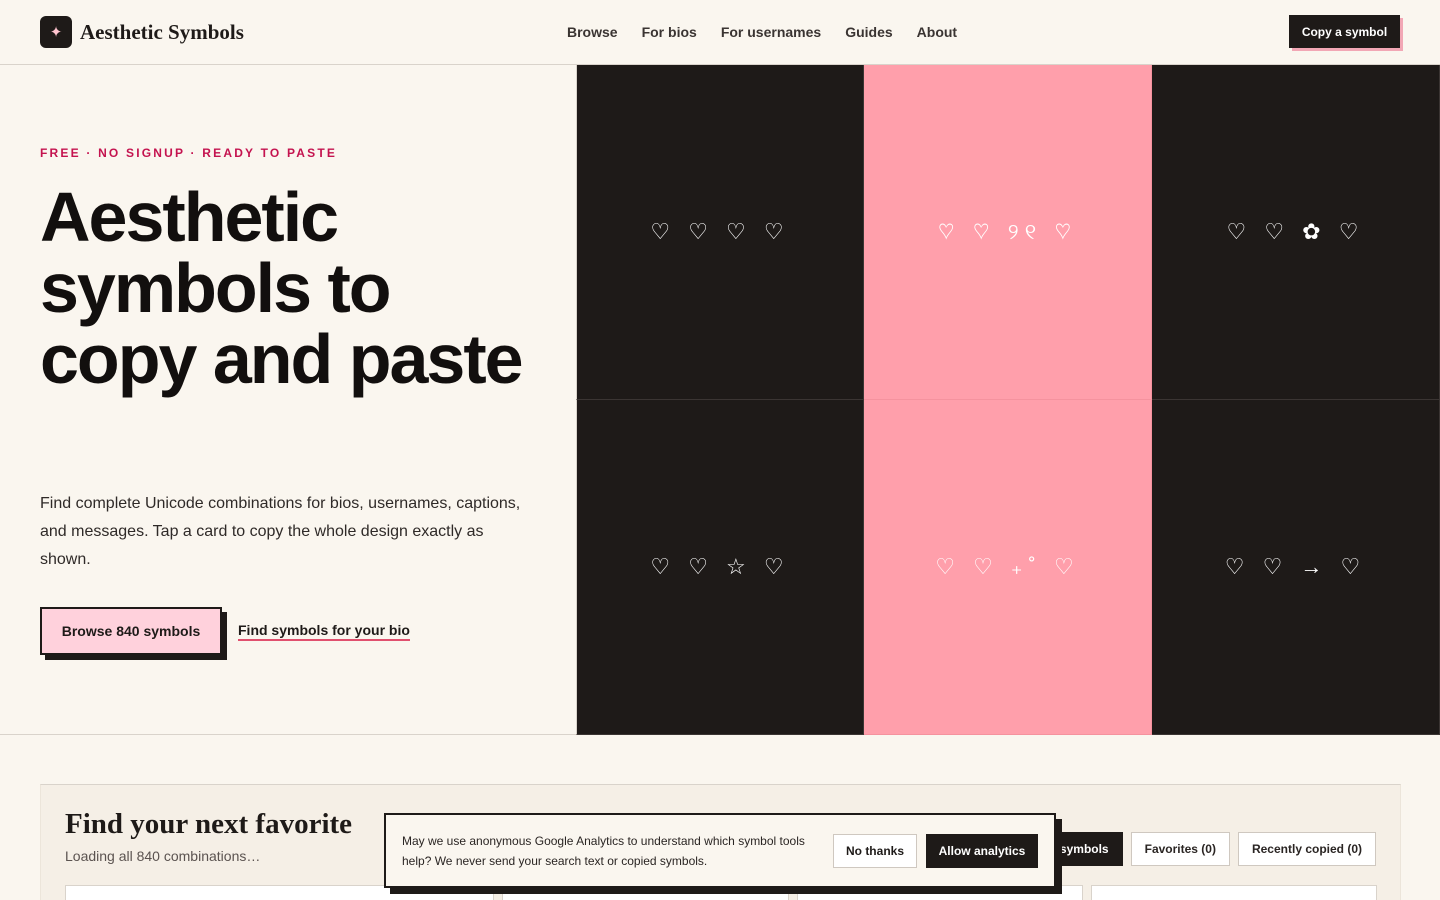 Image resolution: width=1440 pixels, height=900 pixels. What do you see at coordinates (1180, 849) in the screenshot?
I see `filter-favorites: Favorites (0)` at bounding box center [1180, 849].